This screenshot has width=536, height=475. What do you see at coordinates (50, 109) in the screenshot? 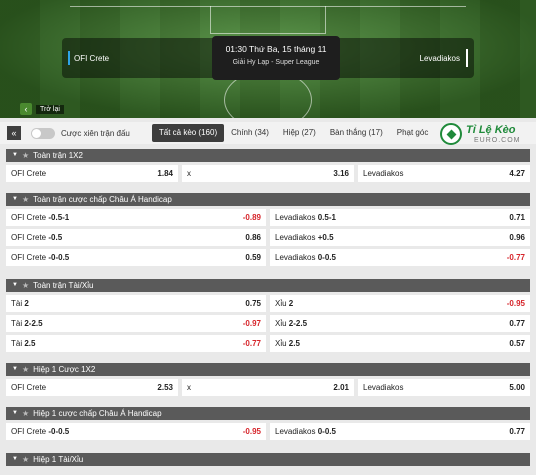
I see `back-label: Trở lại` at bounding box center [50, 109].